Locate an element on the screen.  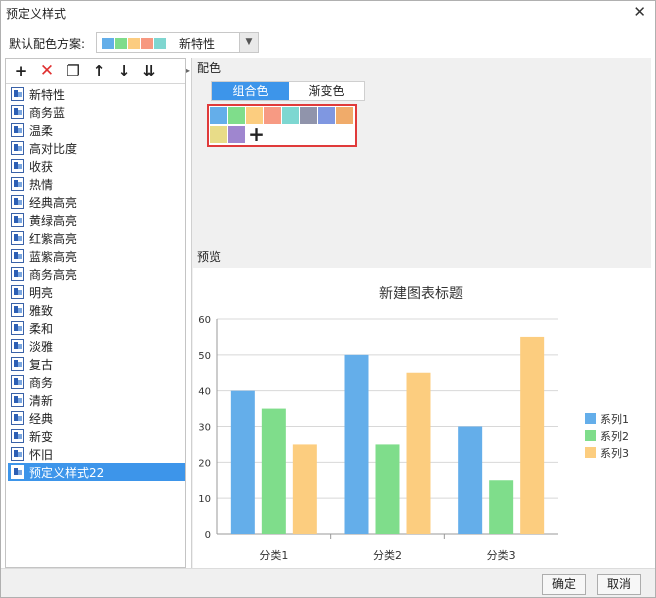
style-item-label: 明亮 is located at coordinates (41, 293).